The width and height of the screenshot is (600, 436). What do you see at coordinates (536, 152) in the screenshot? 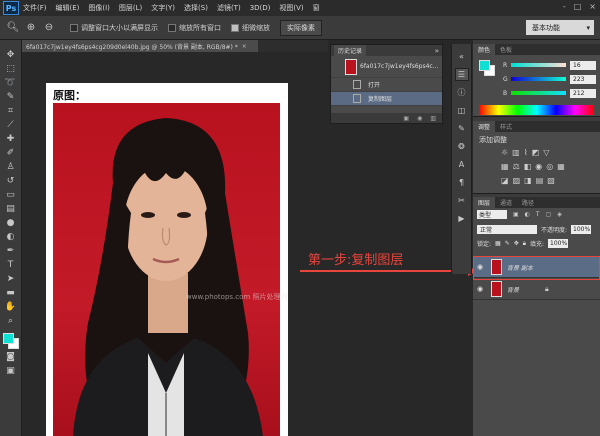
I see `exposure-icon: ◩` at bounding box center [536, 152].